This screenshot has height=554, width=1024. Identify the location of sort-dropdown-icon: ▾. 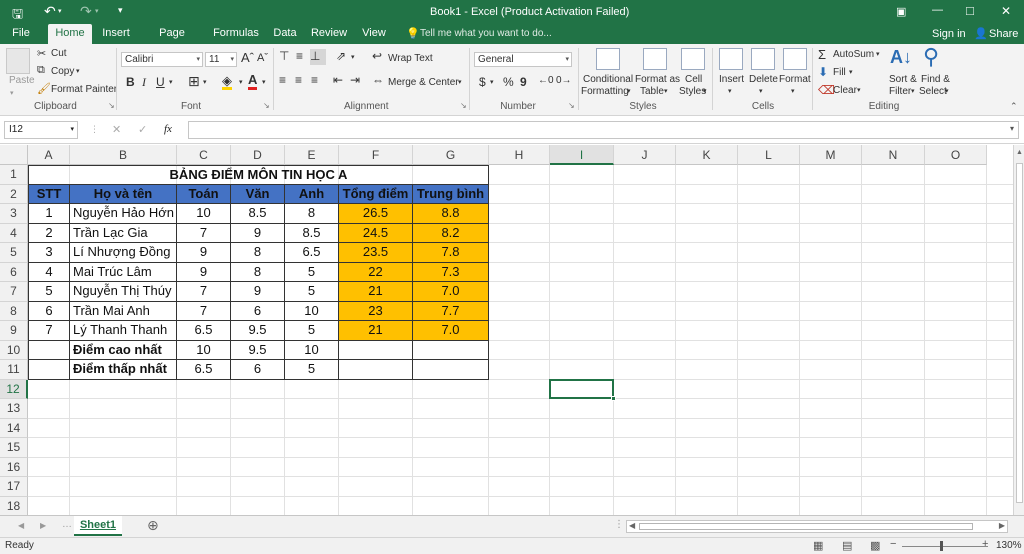
(913, 91).